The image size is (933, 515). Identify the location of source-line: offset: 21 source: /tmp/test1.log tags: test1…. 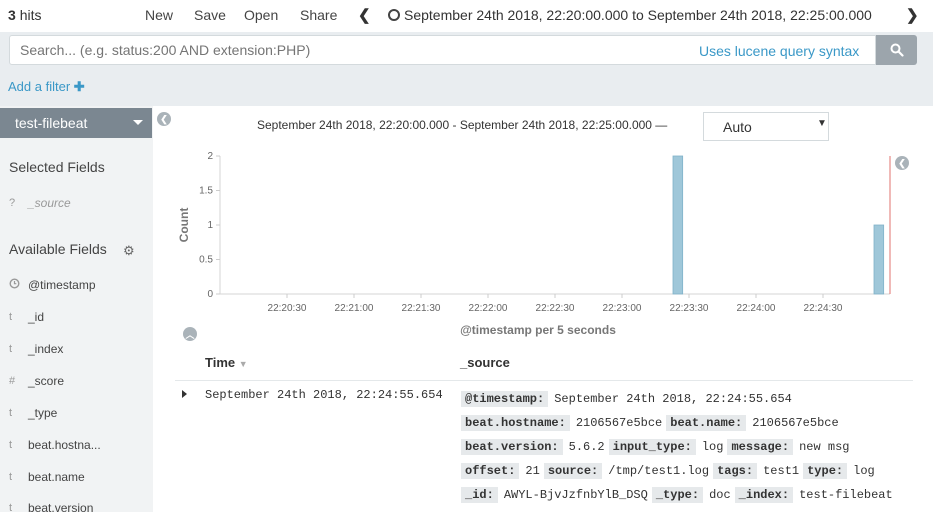
(670, 471).